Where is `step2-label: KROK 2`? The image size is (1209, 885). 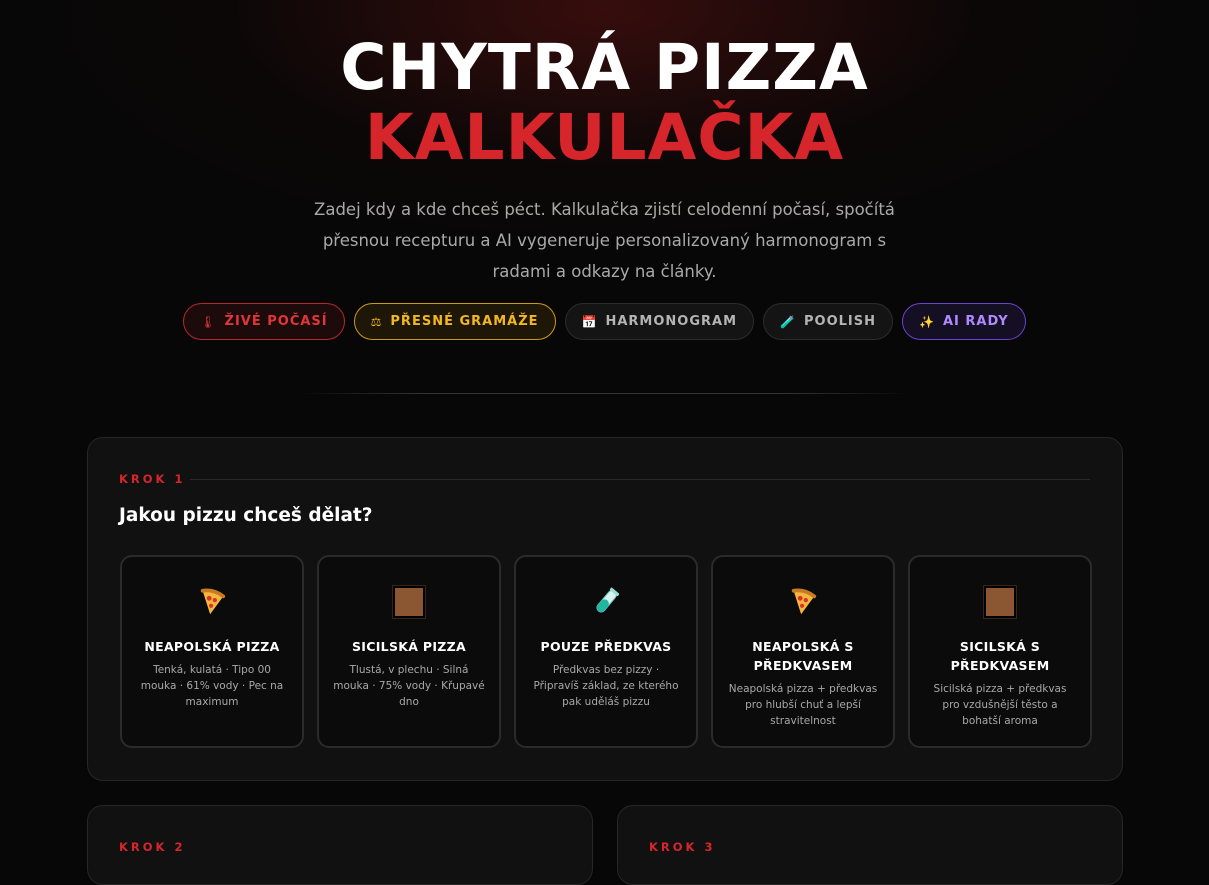
step2-label: KROK 2 is located at coordinates (152, 847).